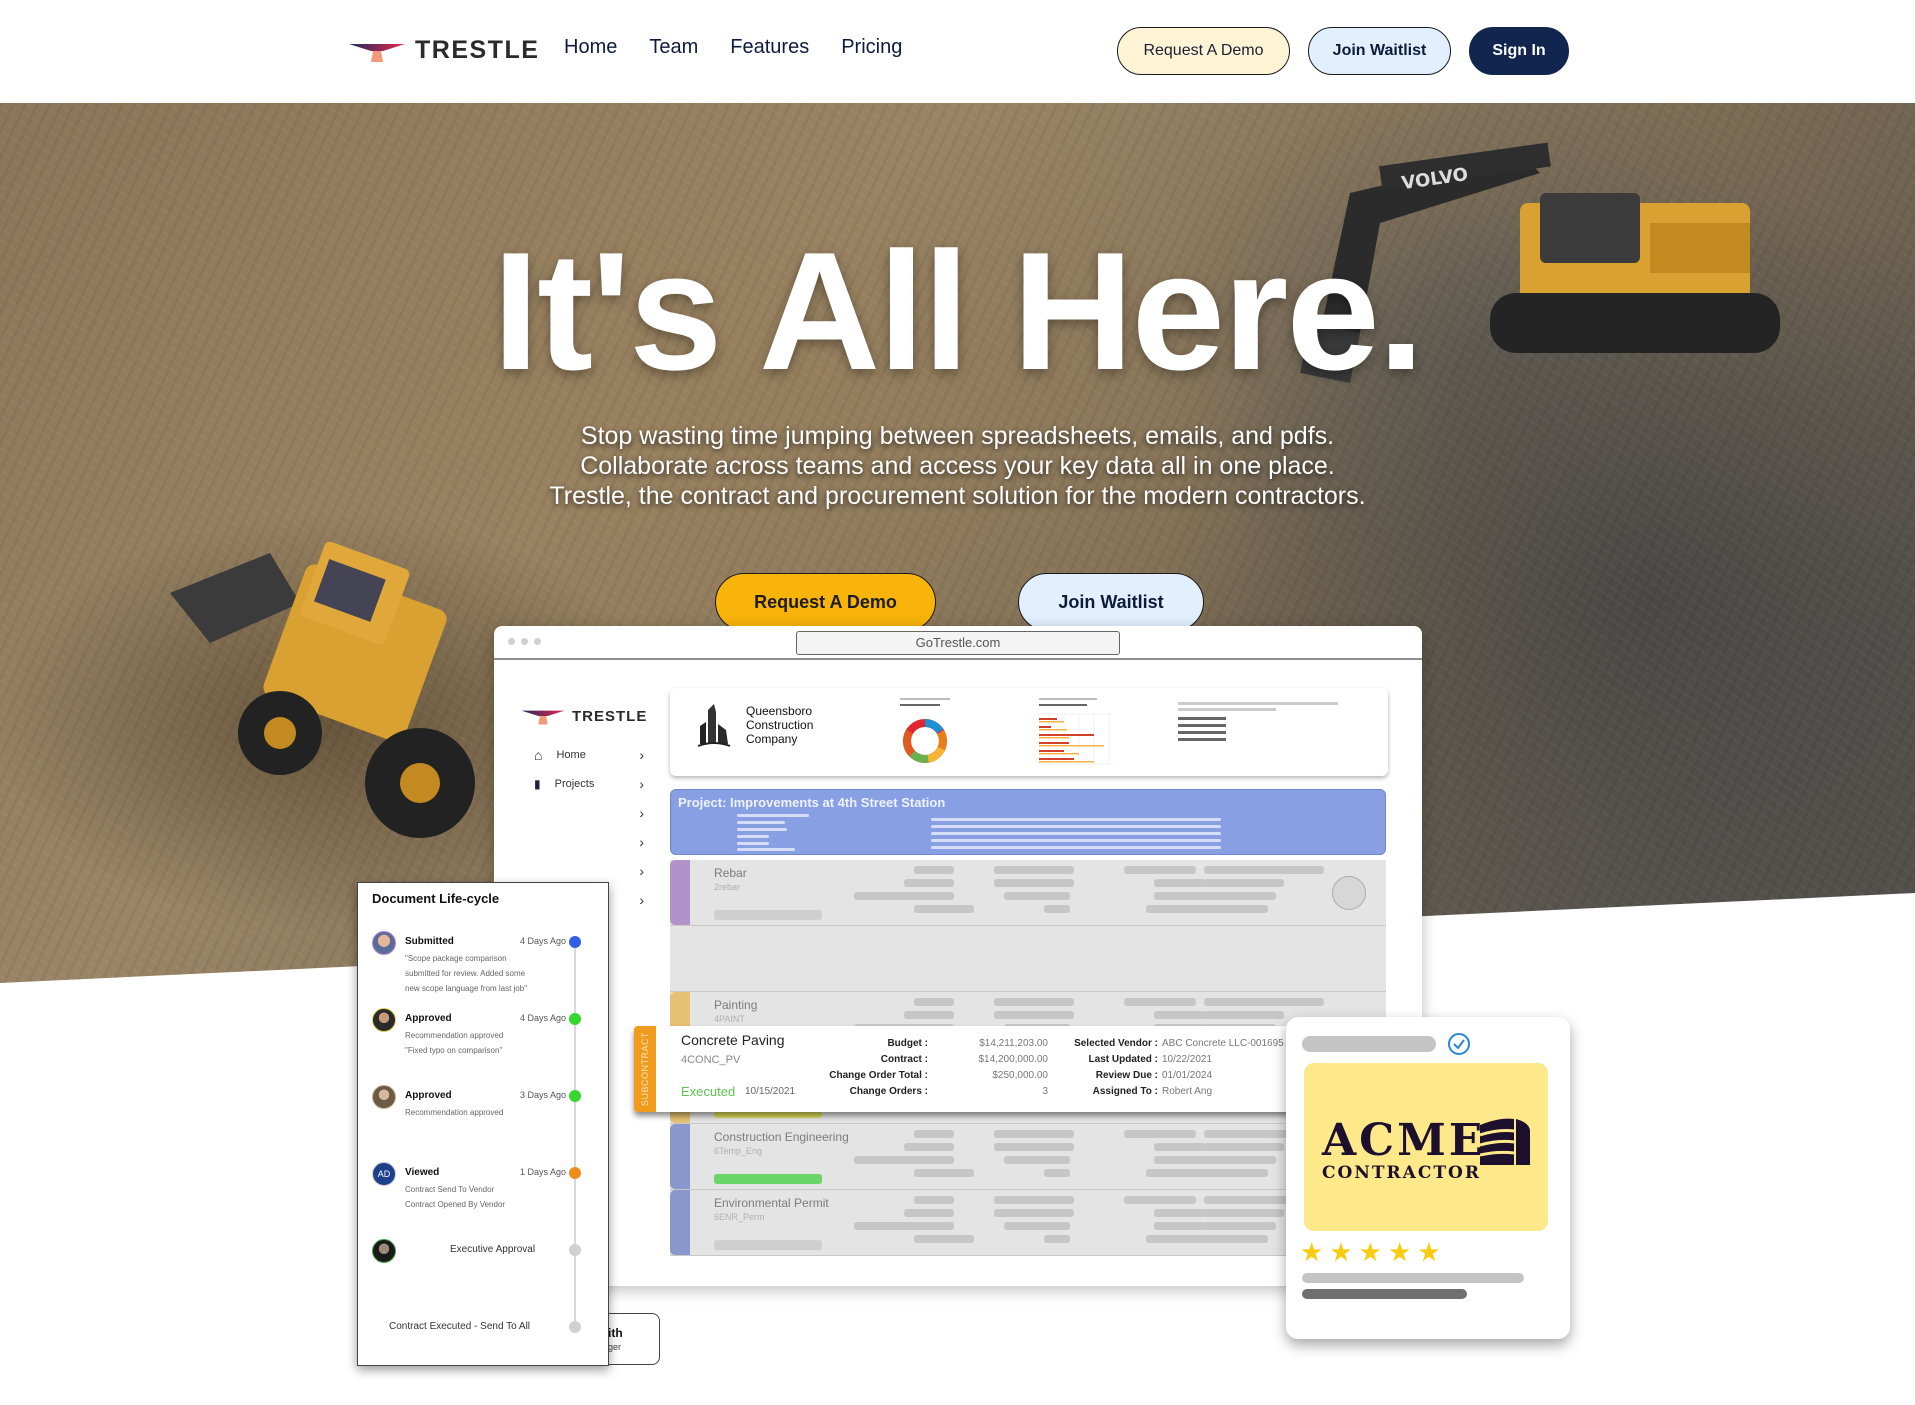 The width and height of the screenshot is (1915, 1405). What do you see at coordinates (1028, 959) in the screenshot?
I see `table-row-expanded-slot` at bounding box center [1028, 959].